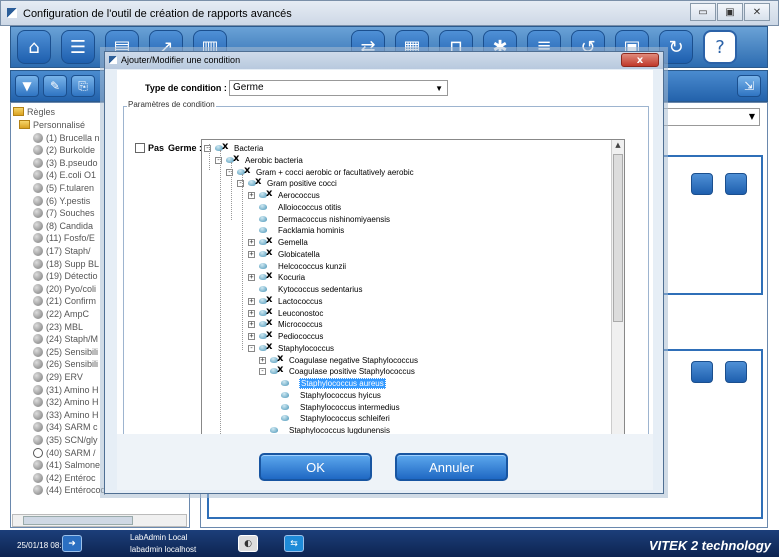 This screenshot has height=557, width=779. What do you see at coordinates (284, 253) in the screenshot?
I see `organism-node: +Globicatella` at bounding box center [284, 253].